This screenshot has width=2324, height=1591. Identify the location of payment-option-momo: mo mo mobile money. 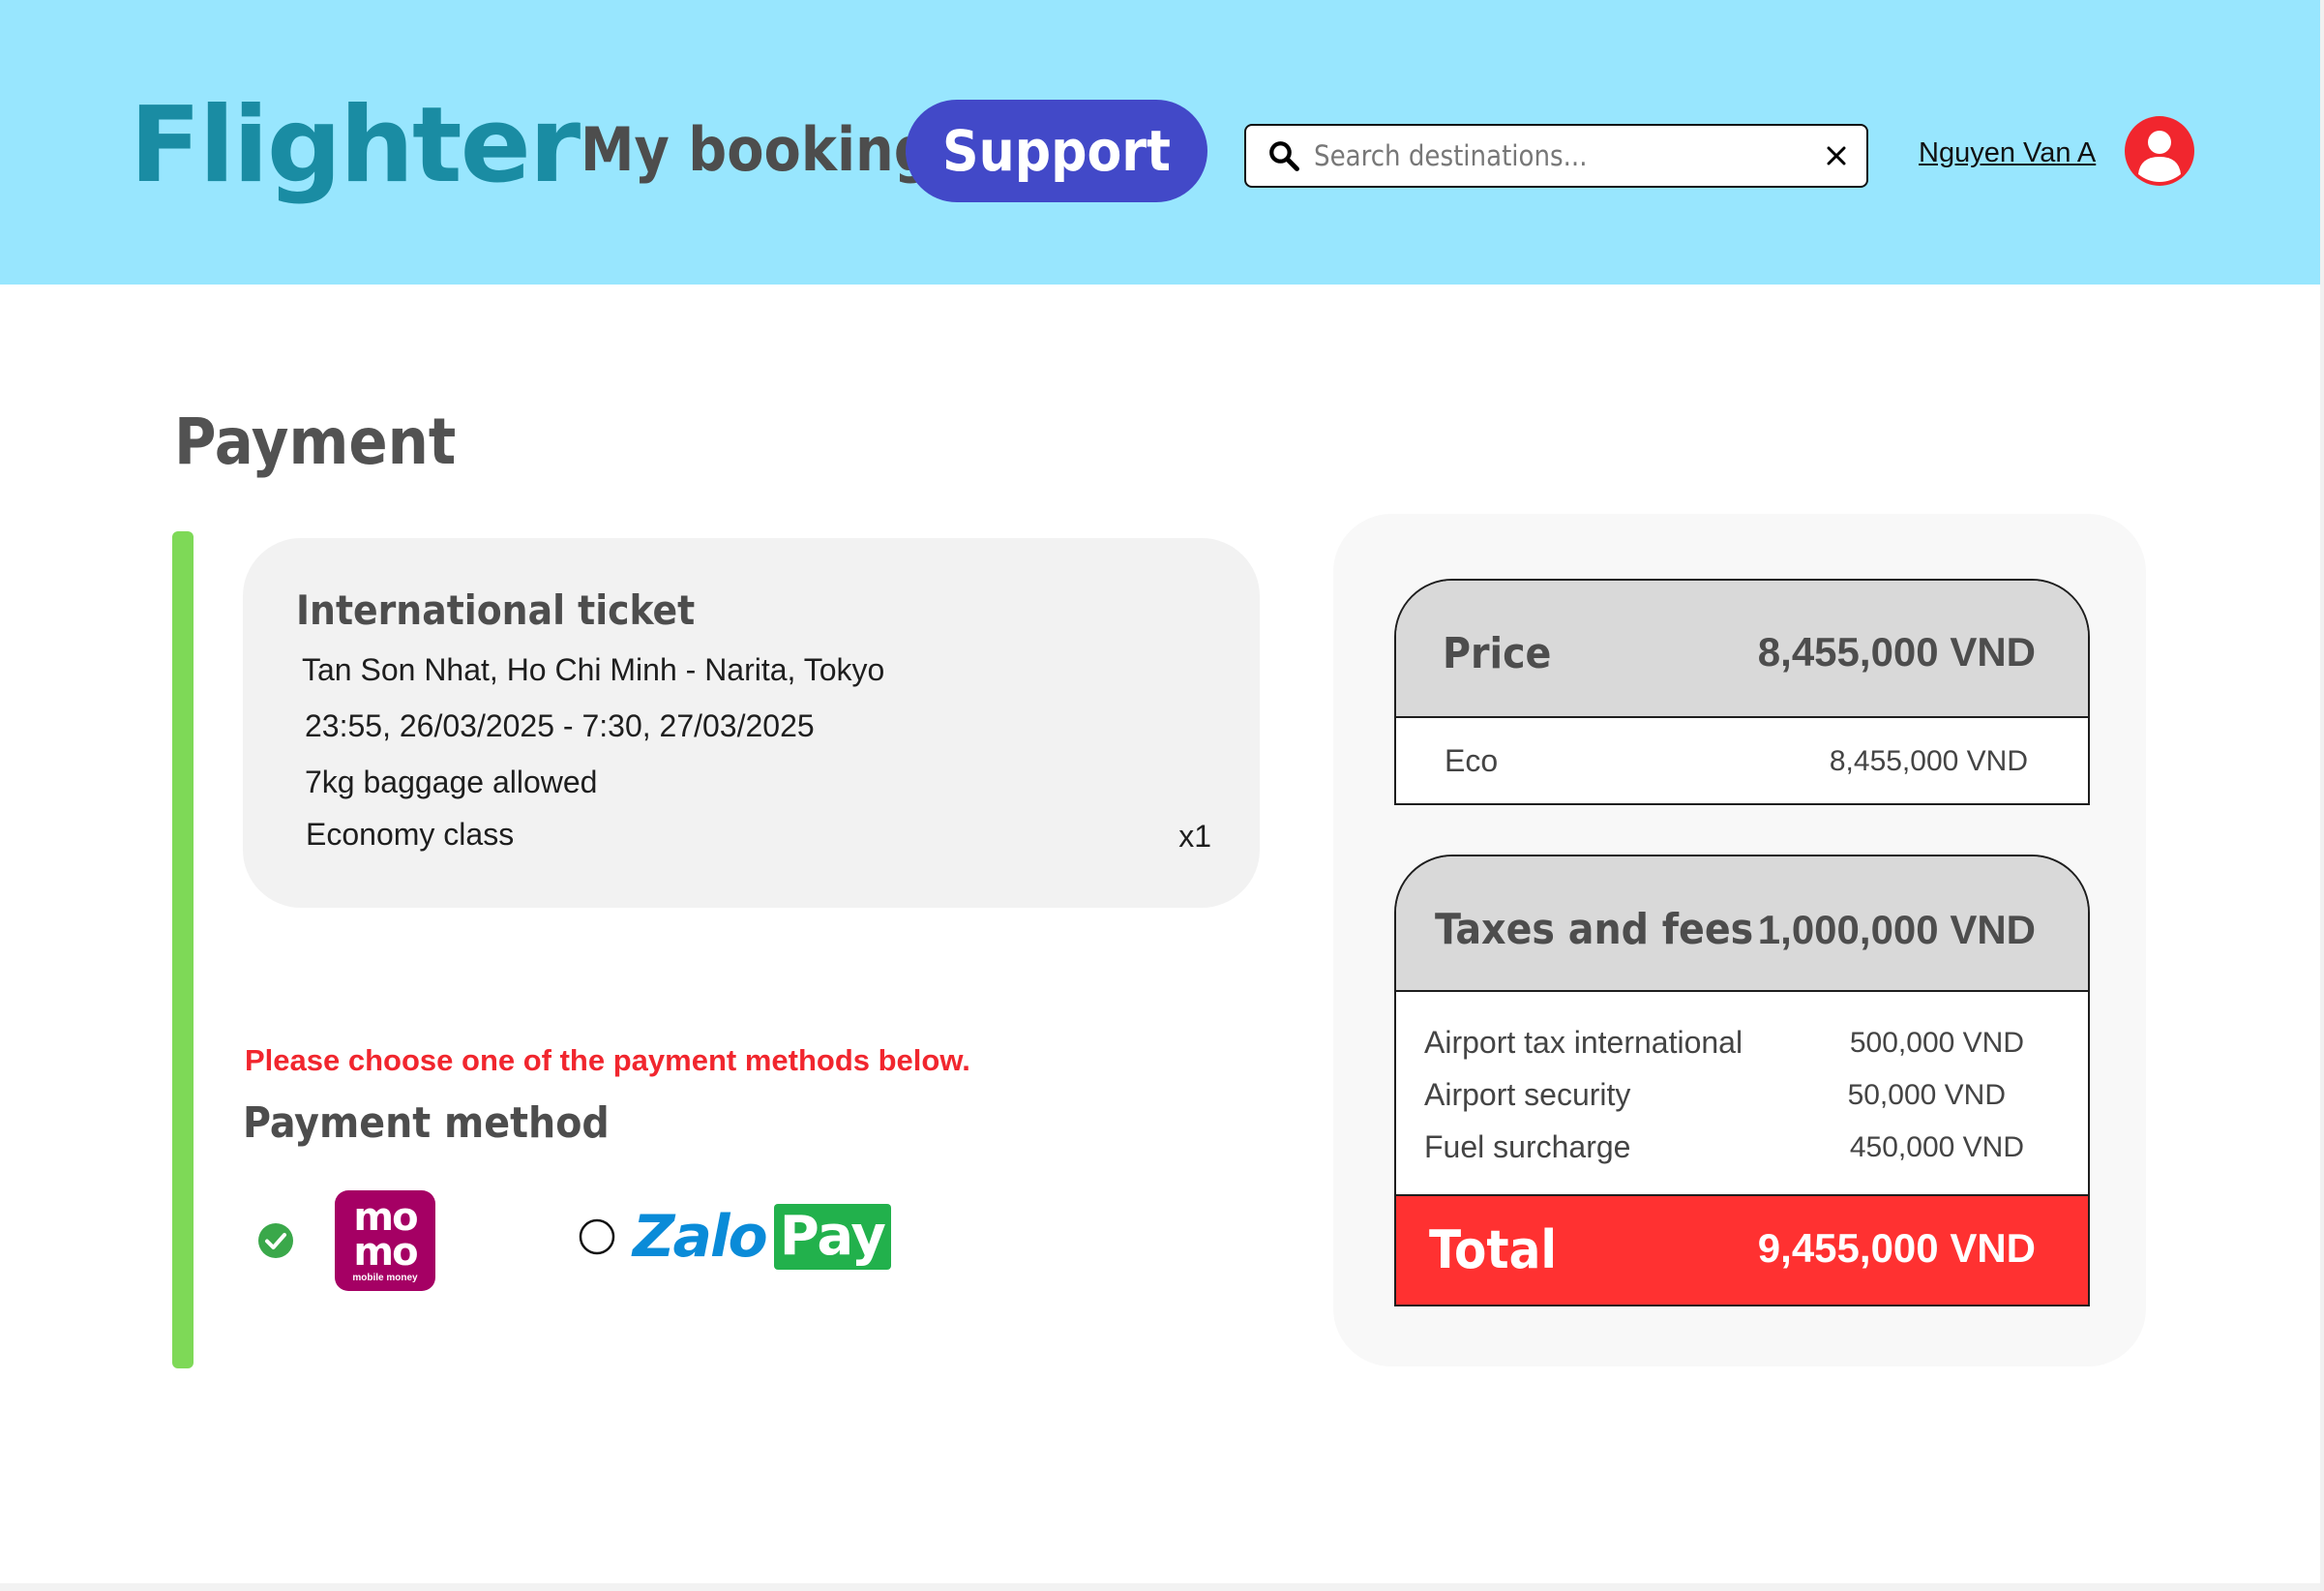
(346, 1241).